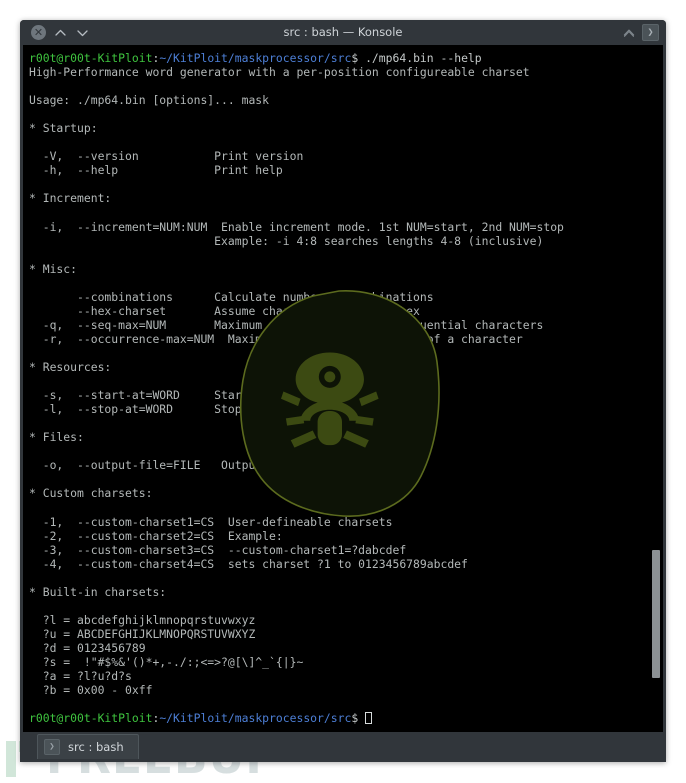  I want to click on window-title: src : bash — Konsole, so click(343, 32).